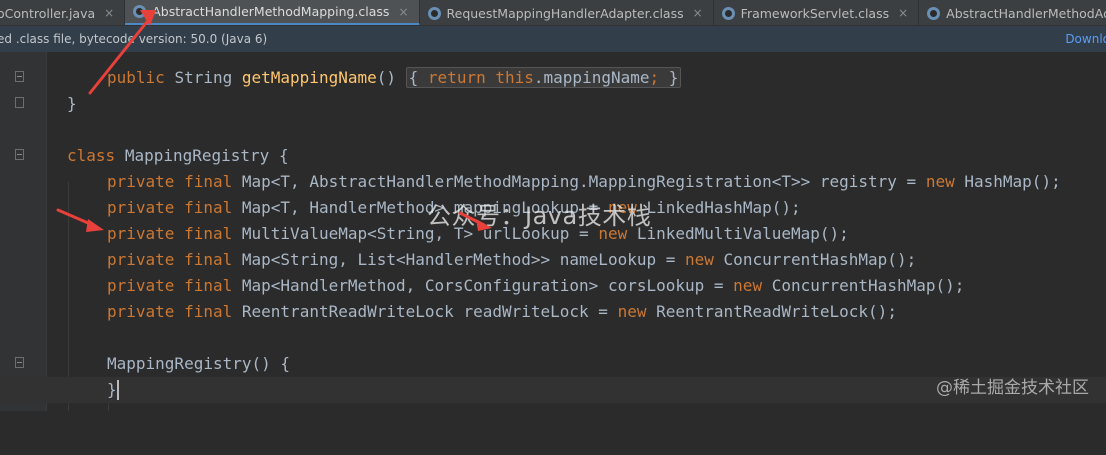  What do you see at coordinates (122, 52) in the screenshot?
I see `arrow-to-active-tab` at bounding box center [122, 52].